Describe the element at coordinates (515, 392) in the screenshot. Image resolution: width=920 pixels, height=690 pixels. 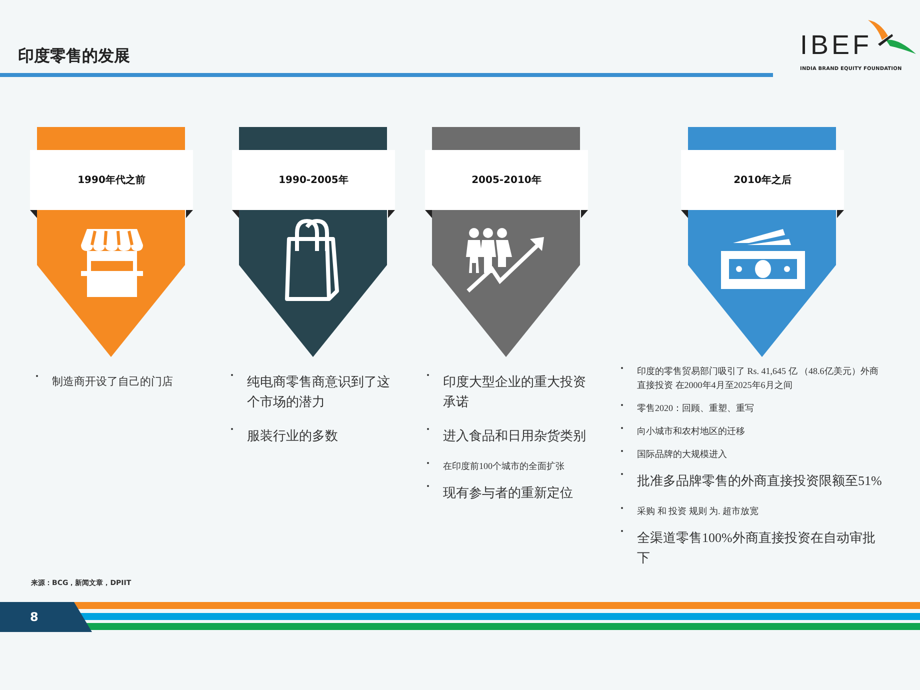
I see `bullet-text: 印度大型企业的重大投资承诺` at that location.